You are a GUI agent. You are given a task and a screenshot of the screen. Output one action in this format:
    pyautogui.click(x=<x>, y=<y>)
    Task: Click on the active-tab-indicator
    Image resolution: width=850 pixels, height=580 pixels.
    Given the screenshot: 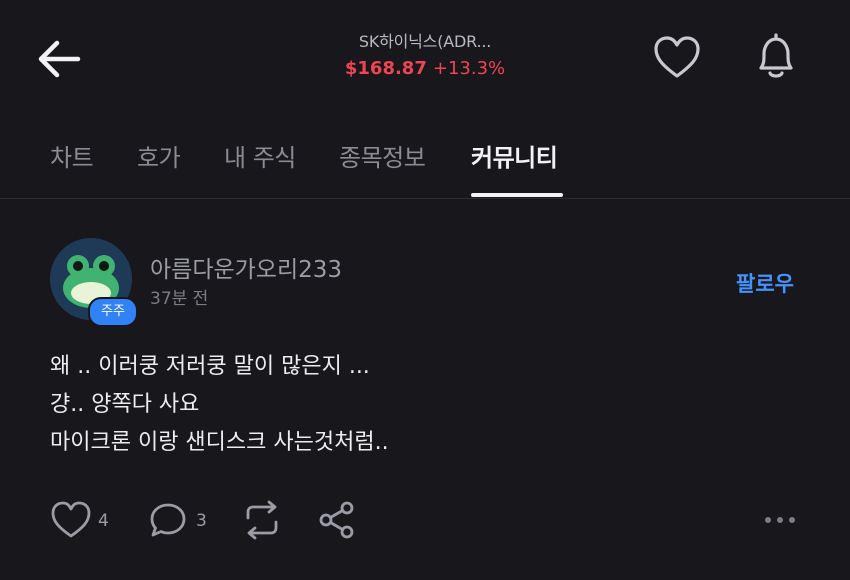 What is the action you would take?
    pyautogui.click(x=517, y=195)
    